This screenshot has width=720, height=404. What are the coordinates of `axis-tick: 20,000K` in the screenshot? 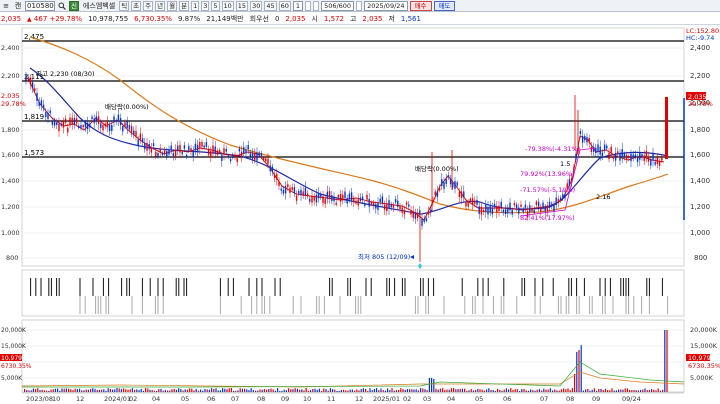 It's located at (704, 330).